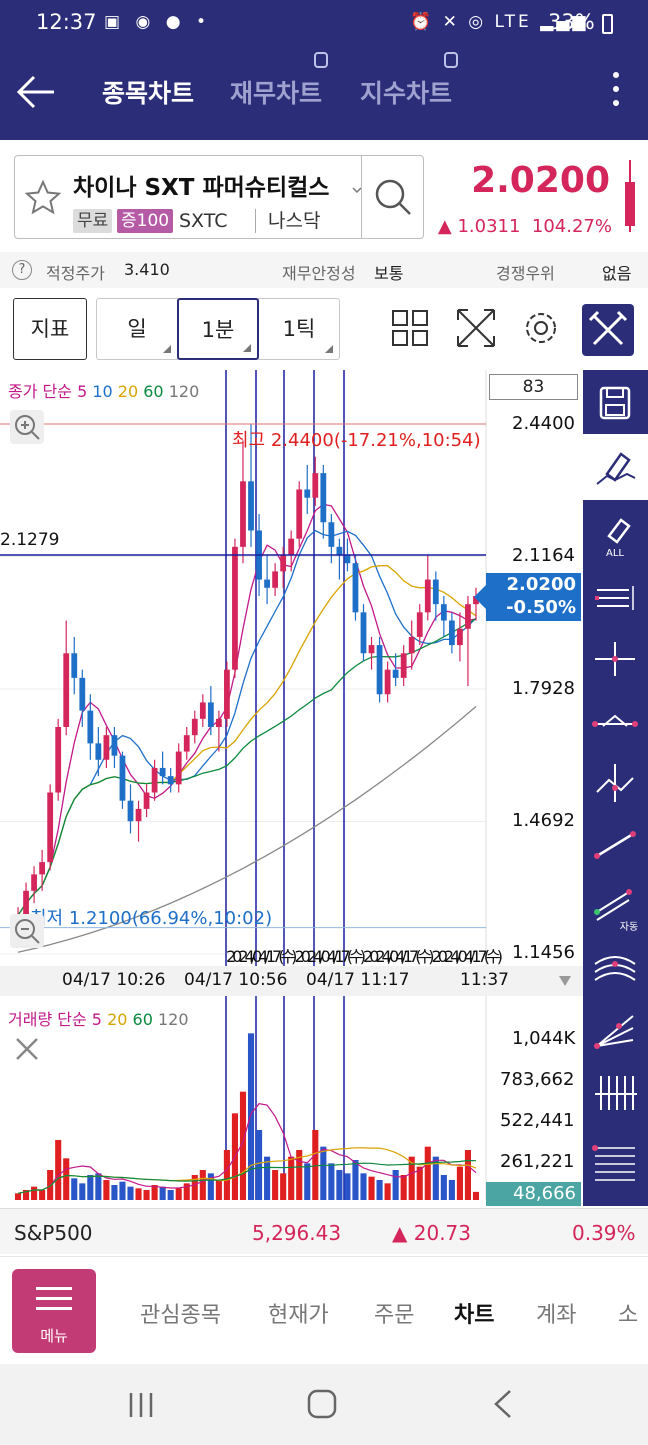 The width and height of the screenshot is (648, 1445). What do you see at coordinates (525, 273) in the screenshot?
I see `competitive-label: 경쟁우위` at bounding box center [525, 273].